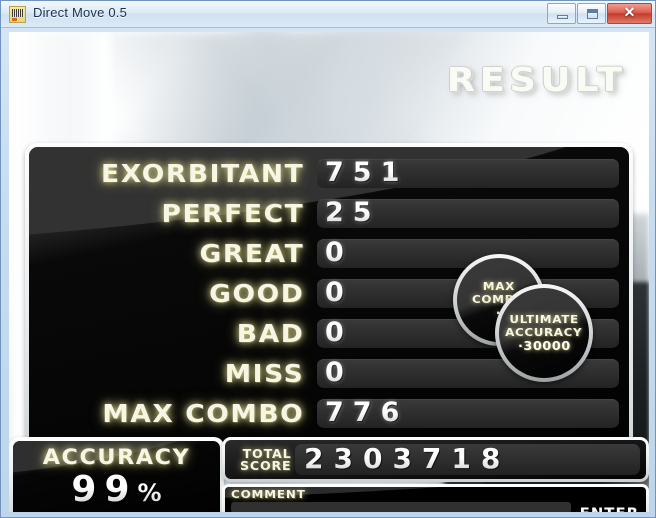  I want to click on comment-box: COMMENT ENTER FPS : 0570, so click(435, 498).